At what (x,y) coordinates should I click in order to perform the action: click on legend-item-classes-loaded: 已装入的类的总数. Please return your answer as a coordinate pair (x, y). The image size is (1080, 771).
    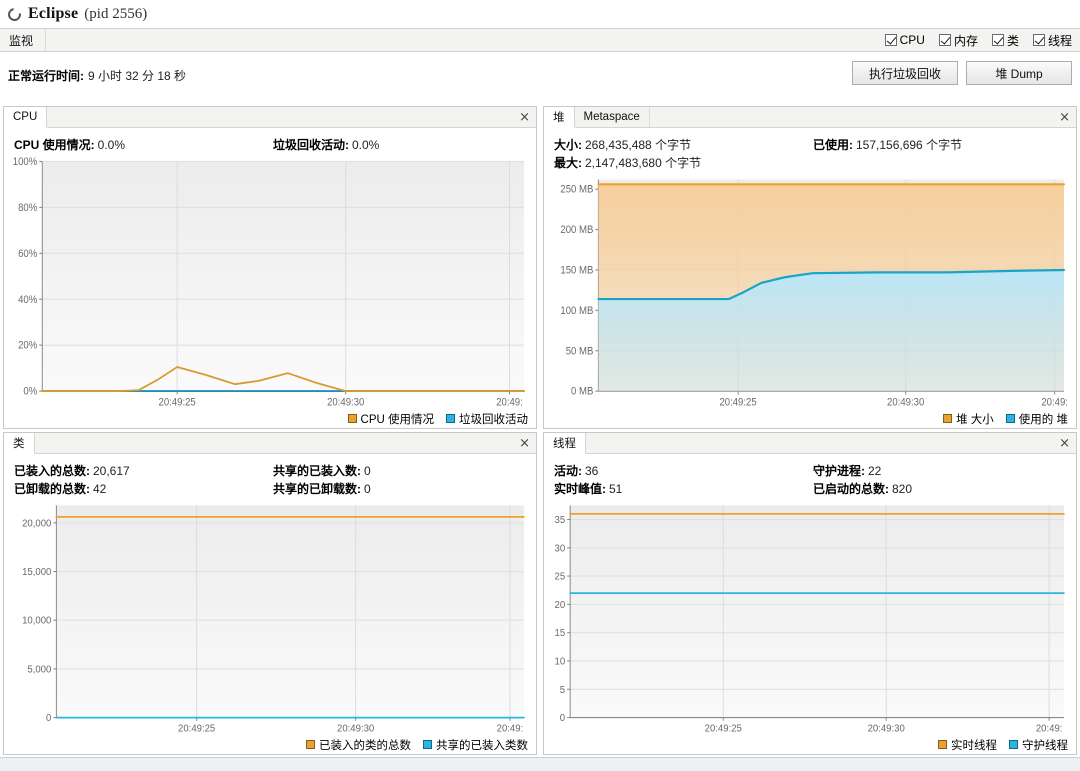
    Looking at the image, I should click on (358, 745).